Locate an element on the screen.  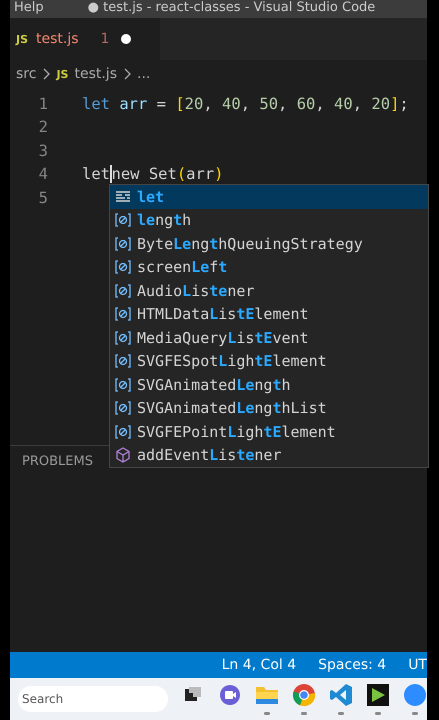
window-title: ● test.js - react-classes - Visual Studio Code is located at coordinates (232, 8).